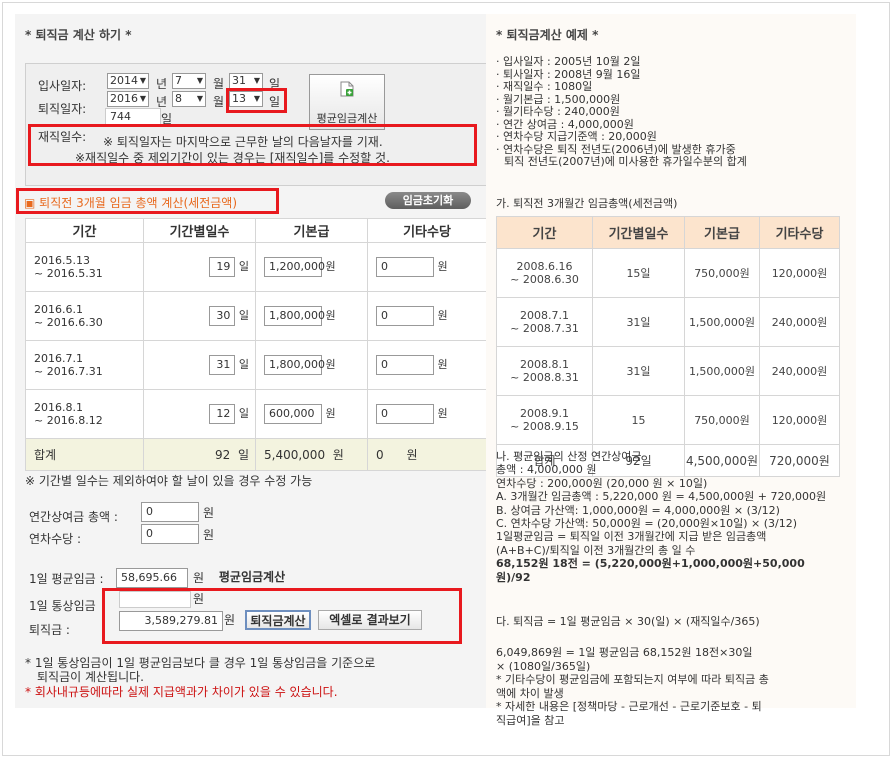 The height and width of the screenshot is (758, 892). I want to click on daily-ordinary-input, so click(155, 599).